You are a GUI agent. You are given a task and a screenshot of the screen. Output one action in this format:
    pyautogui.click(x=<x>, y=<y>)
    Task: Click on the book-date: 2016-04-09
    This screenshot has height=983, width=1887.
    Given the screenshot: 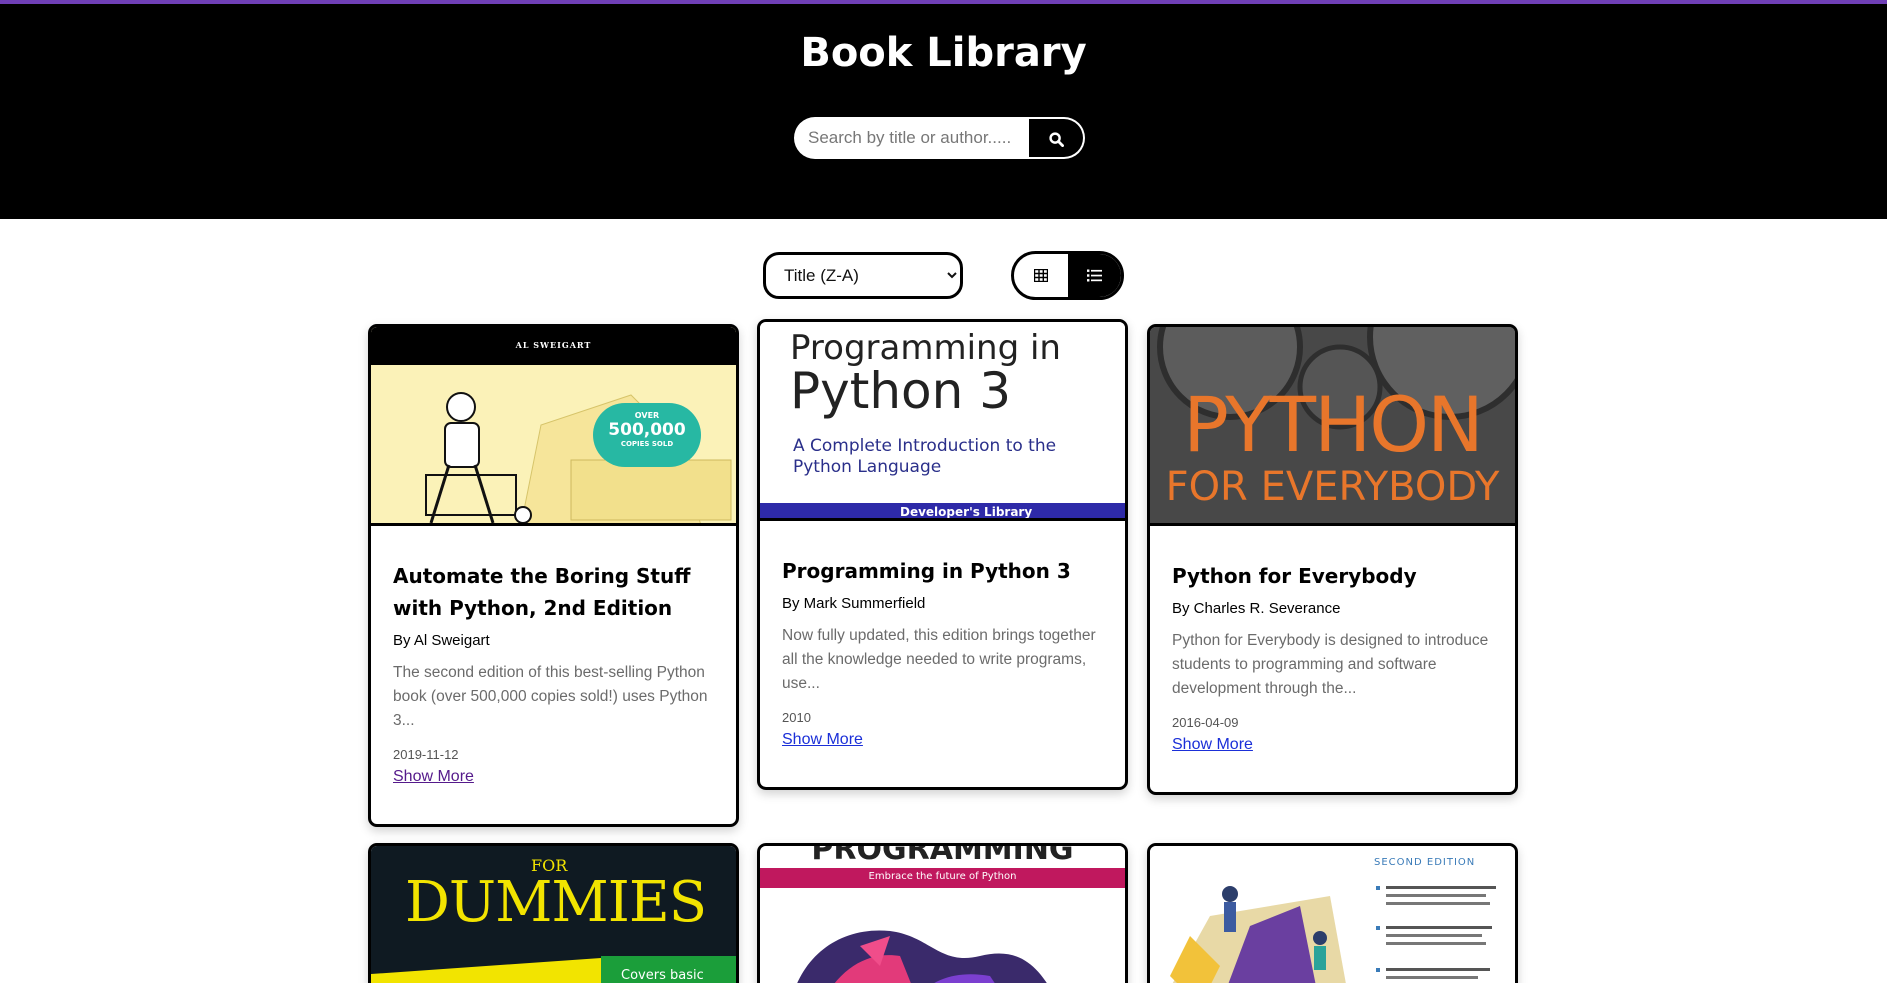 What is the action you would take?
    pyautogui.click(x=1205, y=722)
    